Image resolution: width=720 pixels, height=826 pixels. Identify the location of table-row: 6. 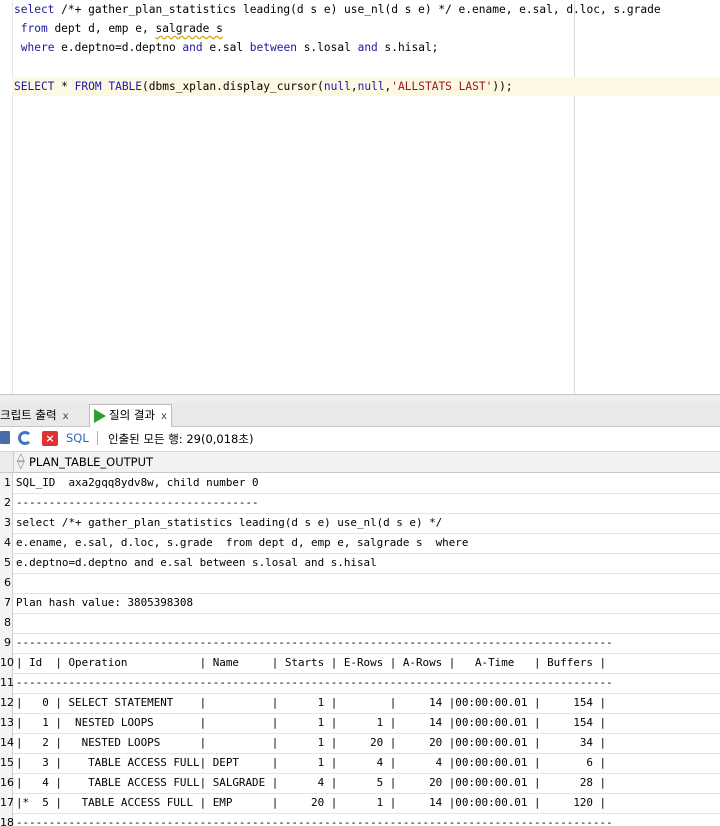
(360, 583).